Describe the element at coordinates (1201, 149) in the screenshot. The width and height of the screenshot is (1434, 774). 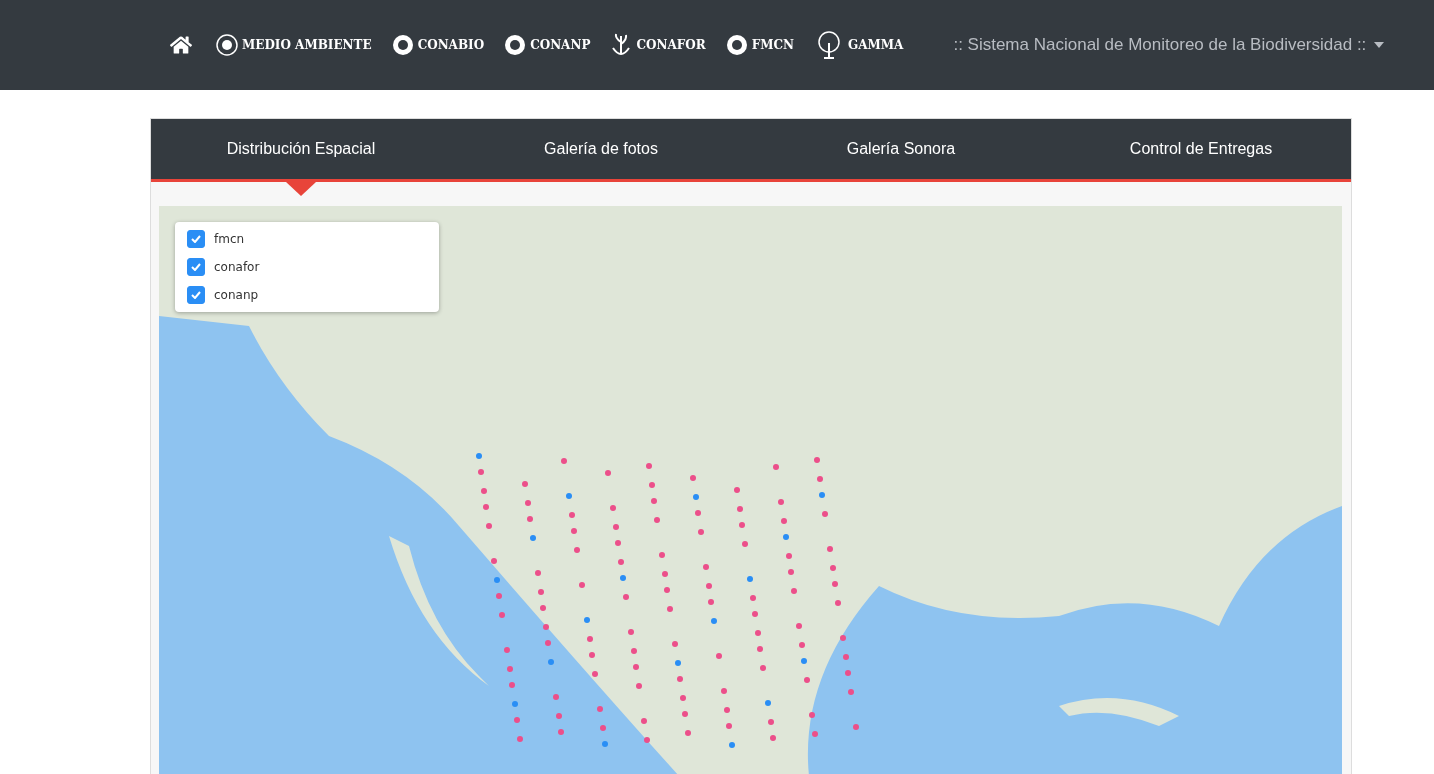
I see `tab: Control de Entregas` at that location.